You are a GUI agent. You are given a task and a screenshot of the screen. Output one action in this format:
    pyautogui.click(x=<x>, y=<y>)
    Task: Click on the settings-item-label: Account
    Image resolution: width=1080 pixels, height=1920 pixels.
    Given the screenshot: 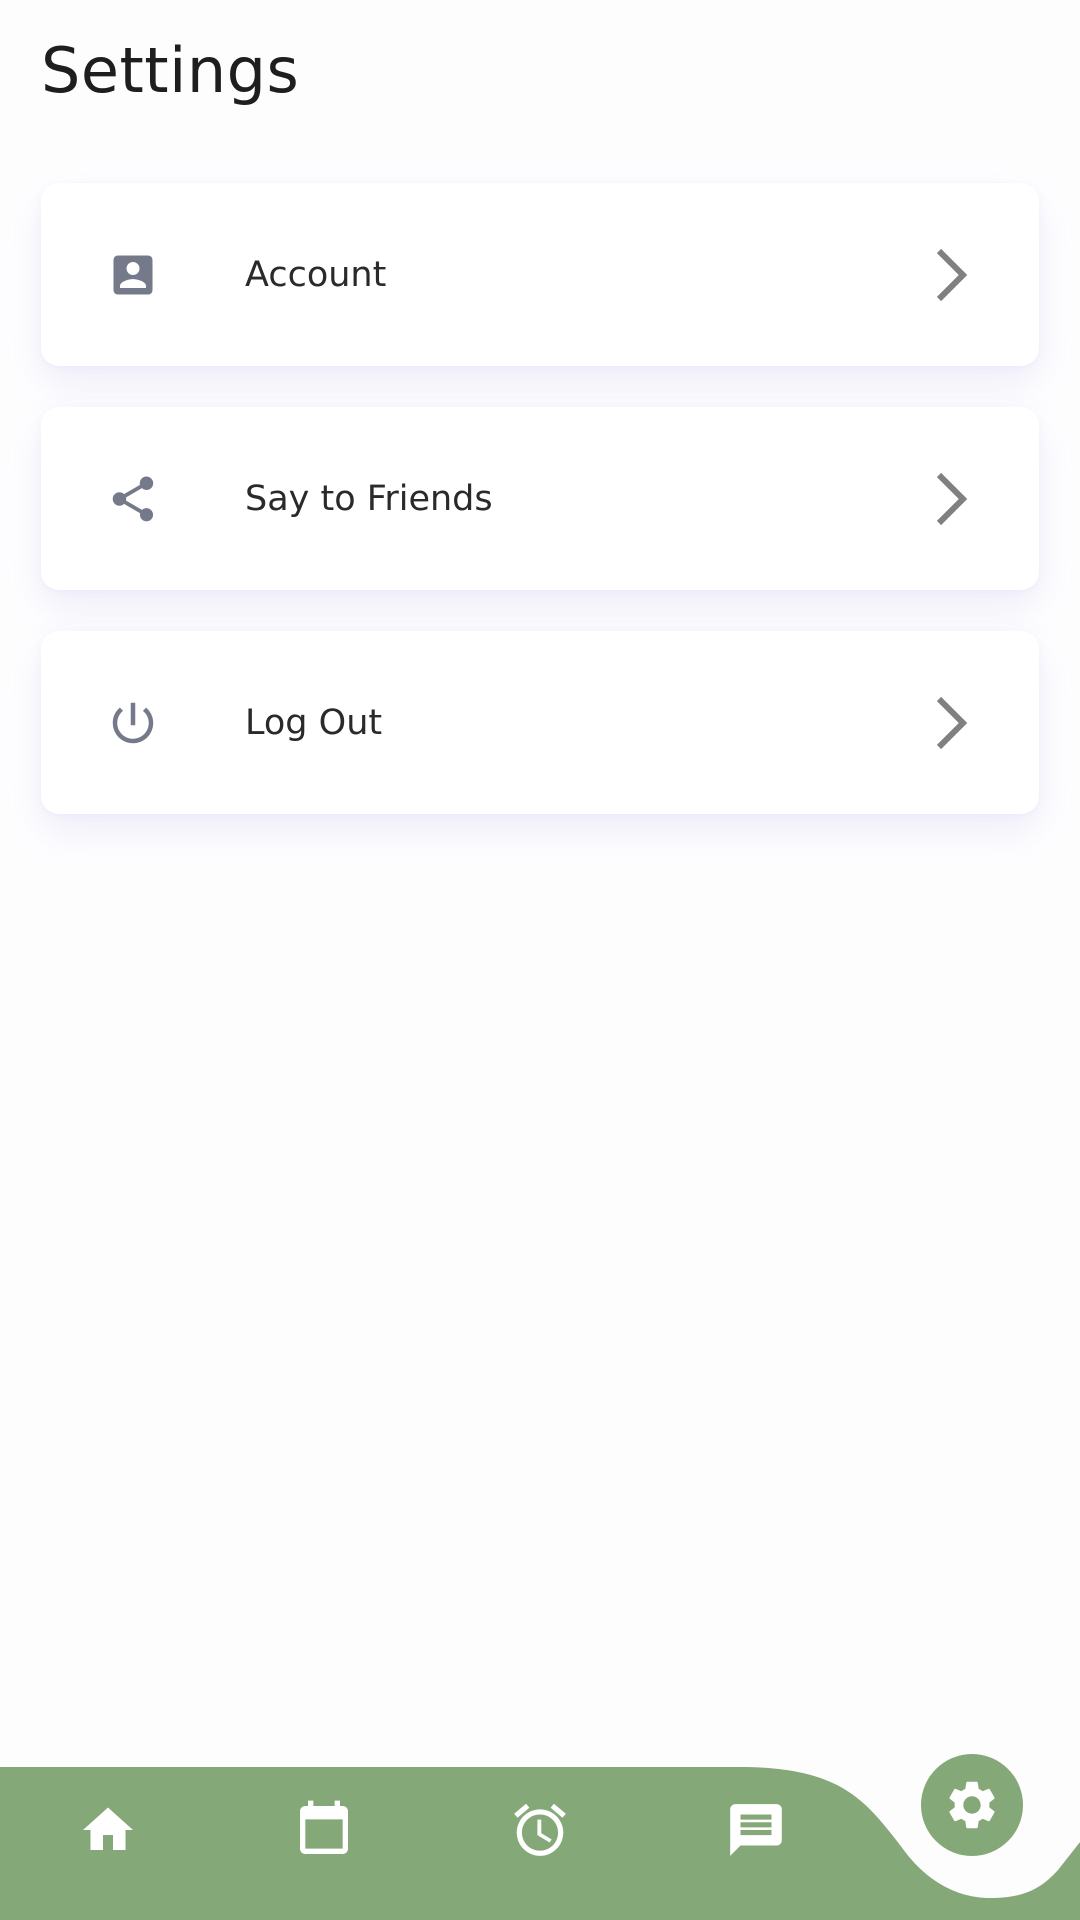 What is the action you would take?
    pyautogui.click(x=316, y=274)
    